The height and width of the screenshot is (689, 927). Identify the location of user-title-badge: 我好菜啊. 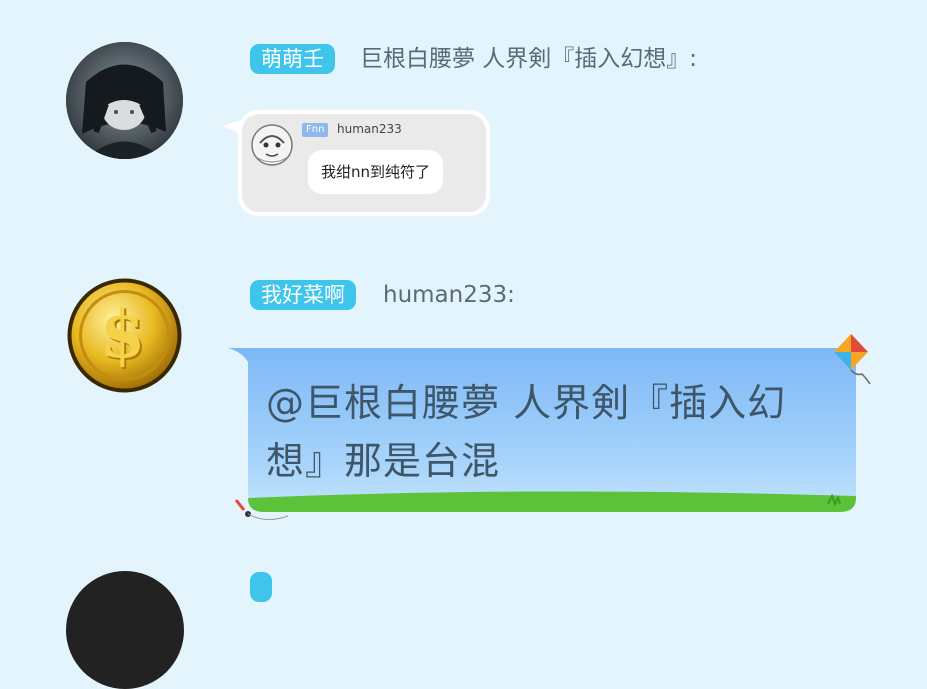
(303, 295).